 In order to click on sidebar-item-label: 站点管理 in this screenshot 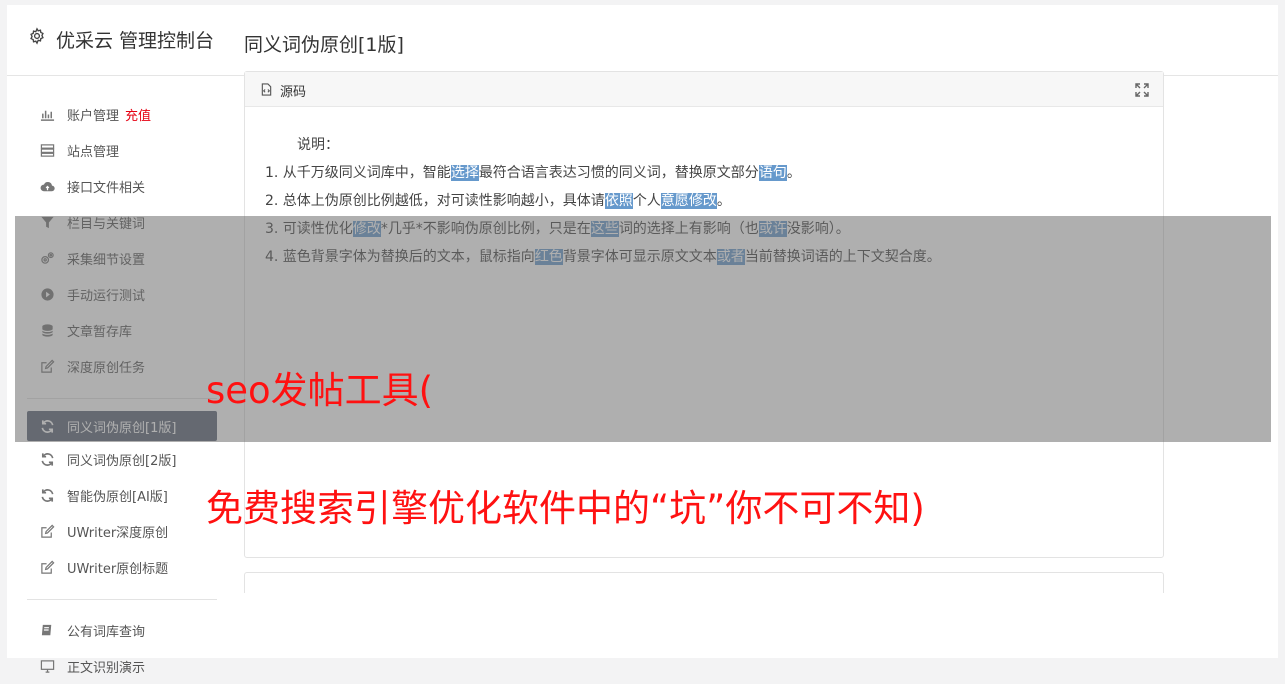, I will do `click(93, 152)`.